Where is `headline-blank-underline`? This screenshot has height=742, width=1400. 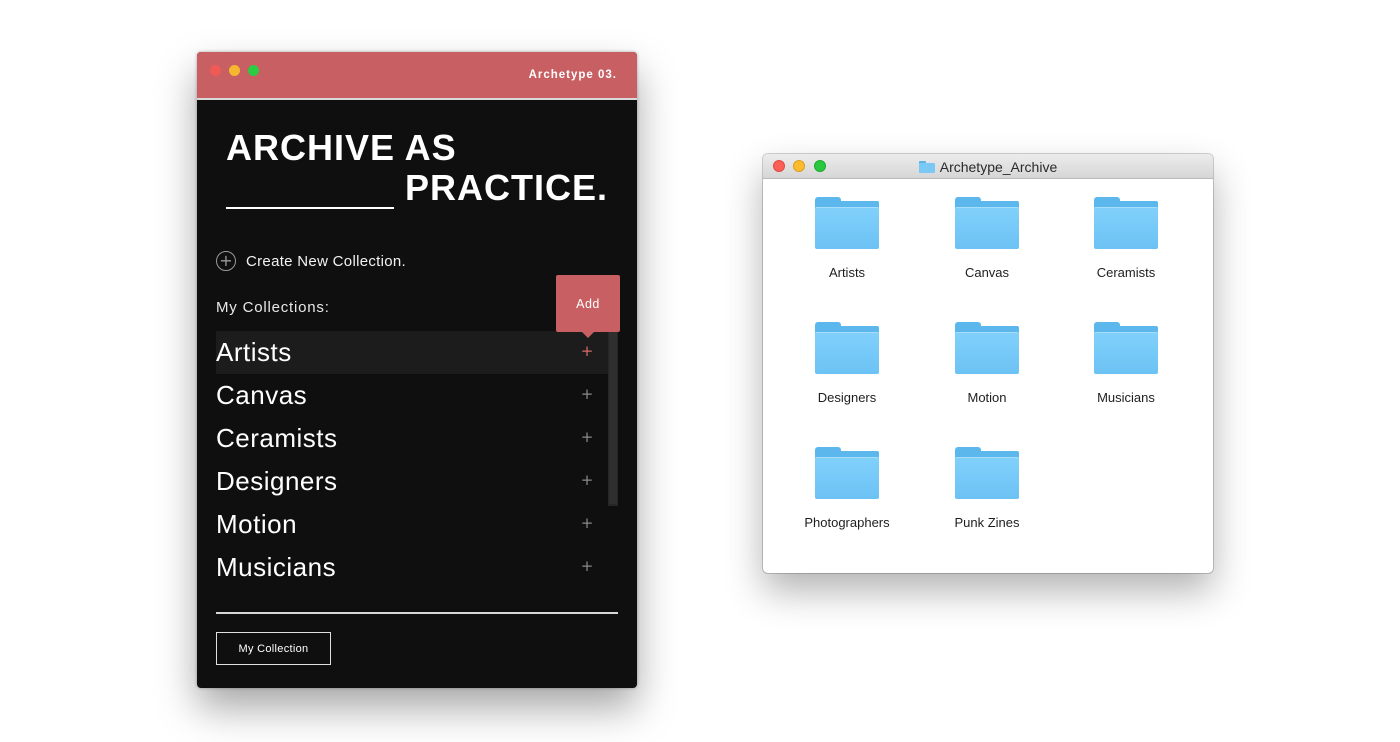 headline-blank-underline is located at coordinates (310, 208).